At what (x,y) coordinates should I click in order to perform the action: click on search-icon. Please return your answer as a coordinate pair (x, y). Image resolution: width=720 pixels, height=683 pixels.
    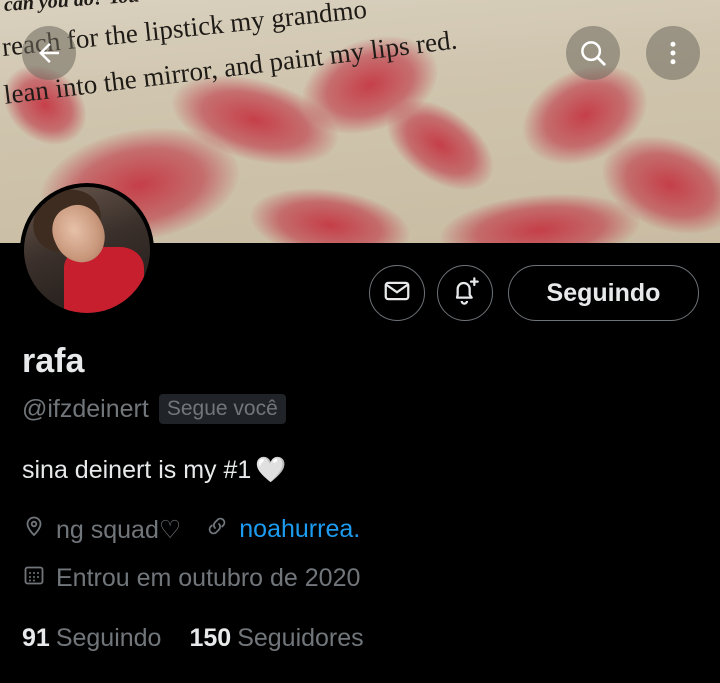
    Looking at the image, I should click on (593, 53).